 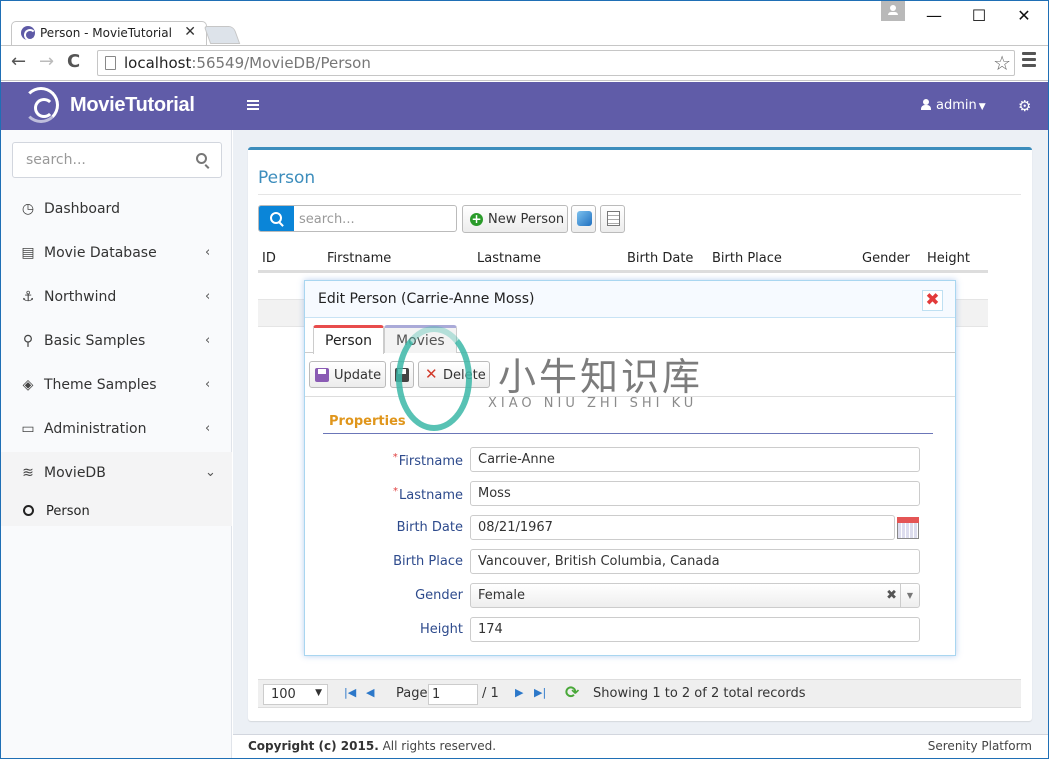 What do you see at coordinates (1002, 63) in the screenshot?
I see `bookmark-star-icon: ☆` at bounding box center [1002, 63].